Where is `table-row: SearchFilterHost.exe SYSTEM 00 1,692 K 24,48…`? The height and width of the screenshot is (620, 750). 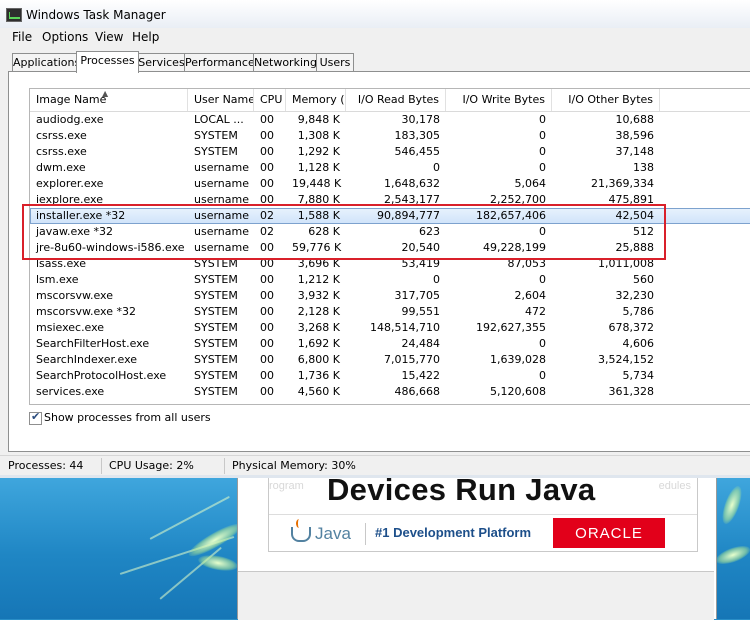 table-row: SearchFilterHost.exe SYSTEM 00 1,692 K 24,48… is located at coordinates (390, 344).